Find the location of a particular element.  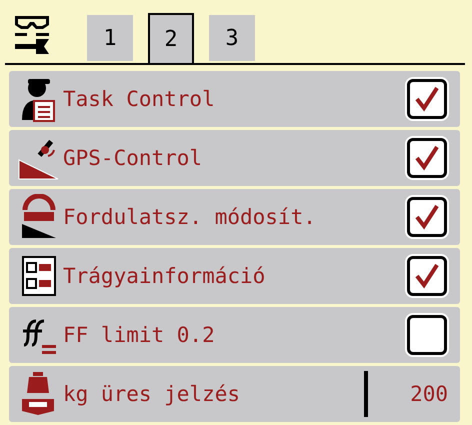

setting-row: Fordulatsz. módosít. is located at coordinates (234, 217).